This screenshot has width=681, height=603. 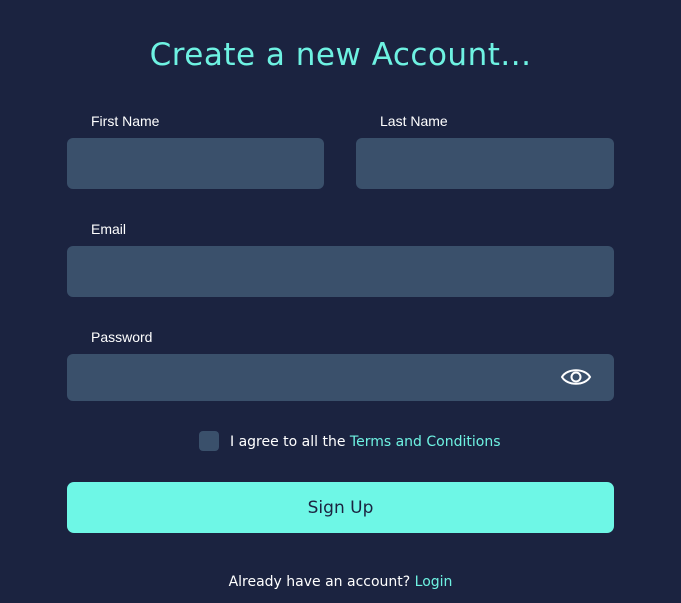 I want to click on email-input, so click(x=340, y=271).